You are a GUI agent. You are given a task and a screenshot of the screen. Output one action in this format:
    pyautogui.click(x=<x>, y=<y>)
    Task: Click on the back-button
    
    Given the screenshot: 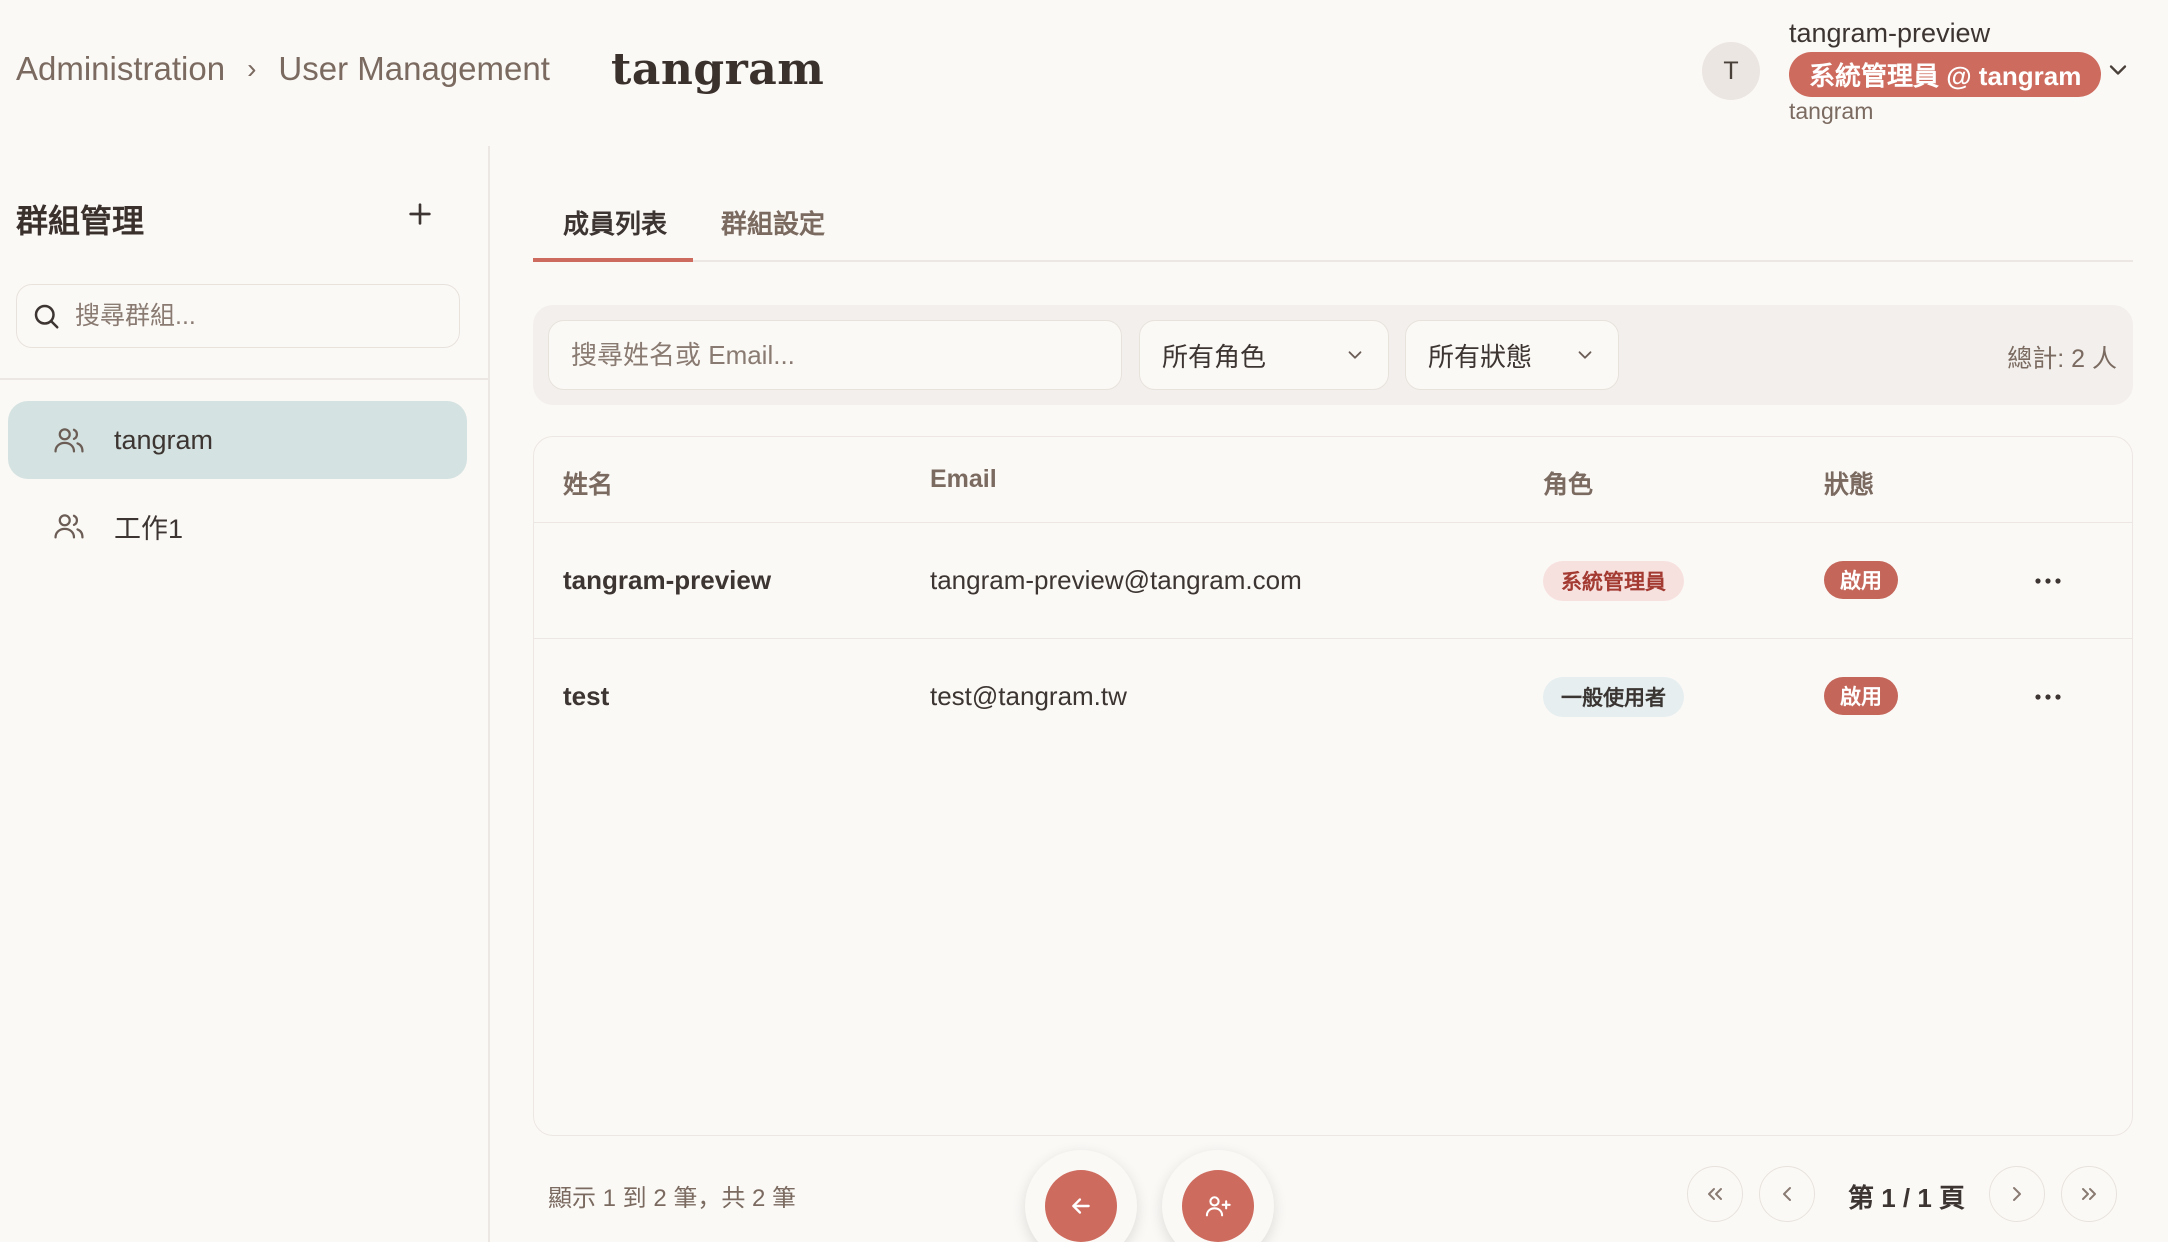 What is the action you would take?
    pyautogui.click(x=1081, y=1196)
    